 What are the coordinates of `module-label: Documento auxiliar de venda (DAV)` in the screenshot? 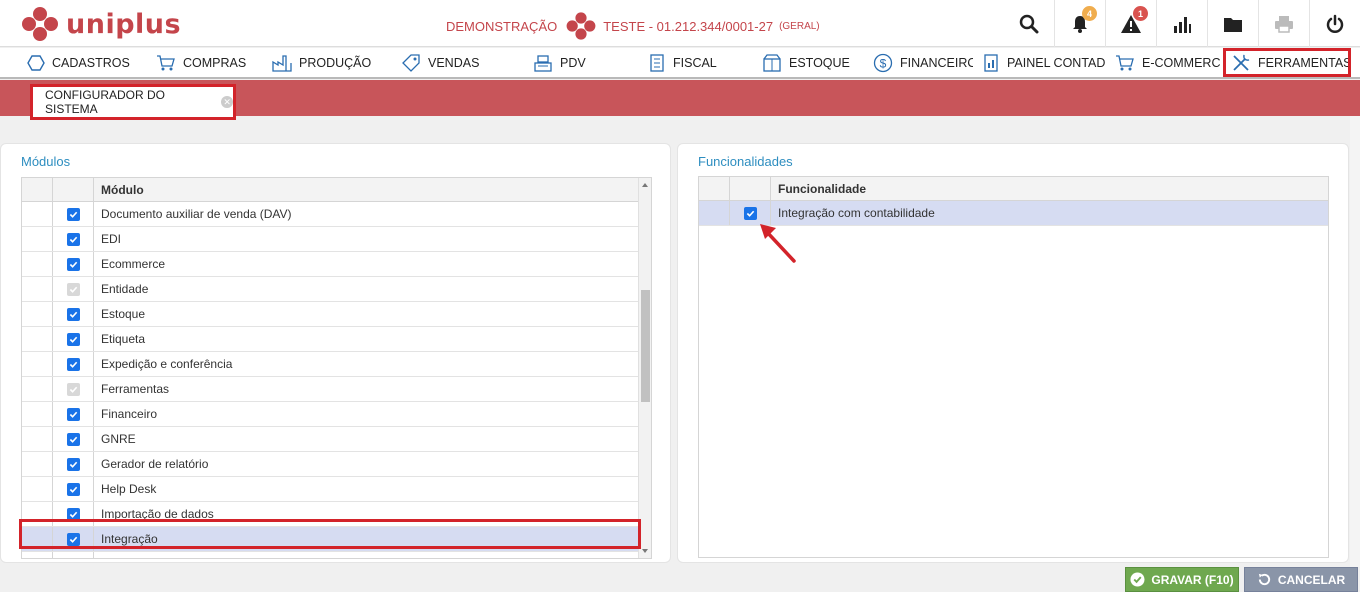 It's located at (196, 214).